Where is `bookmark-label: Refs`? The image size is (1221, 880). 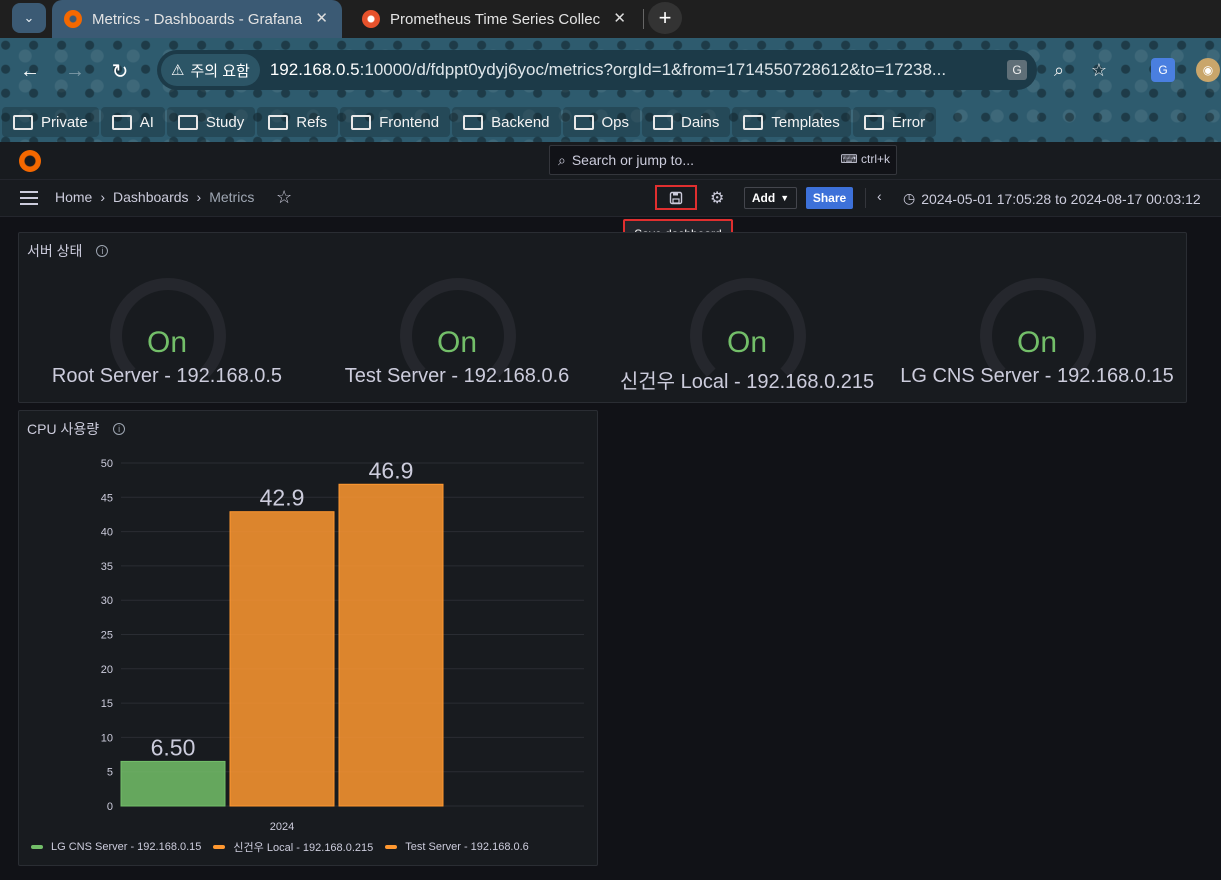 bookmark-label: Refs is located at coordinates (312, 122).